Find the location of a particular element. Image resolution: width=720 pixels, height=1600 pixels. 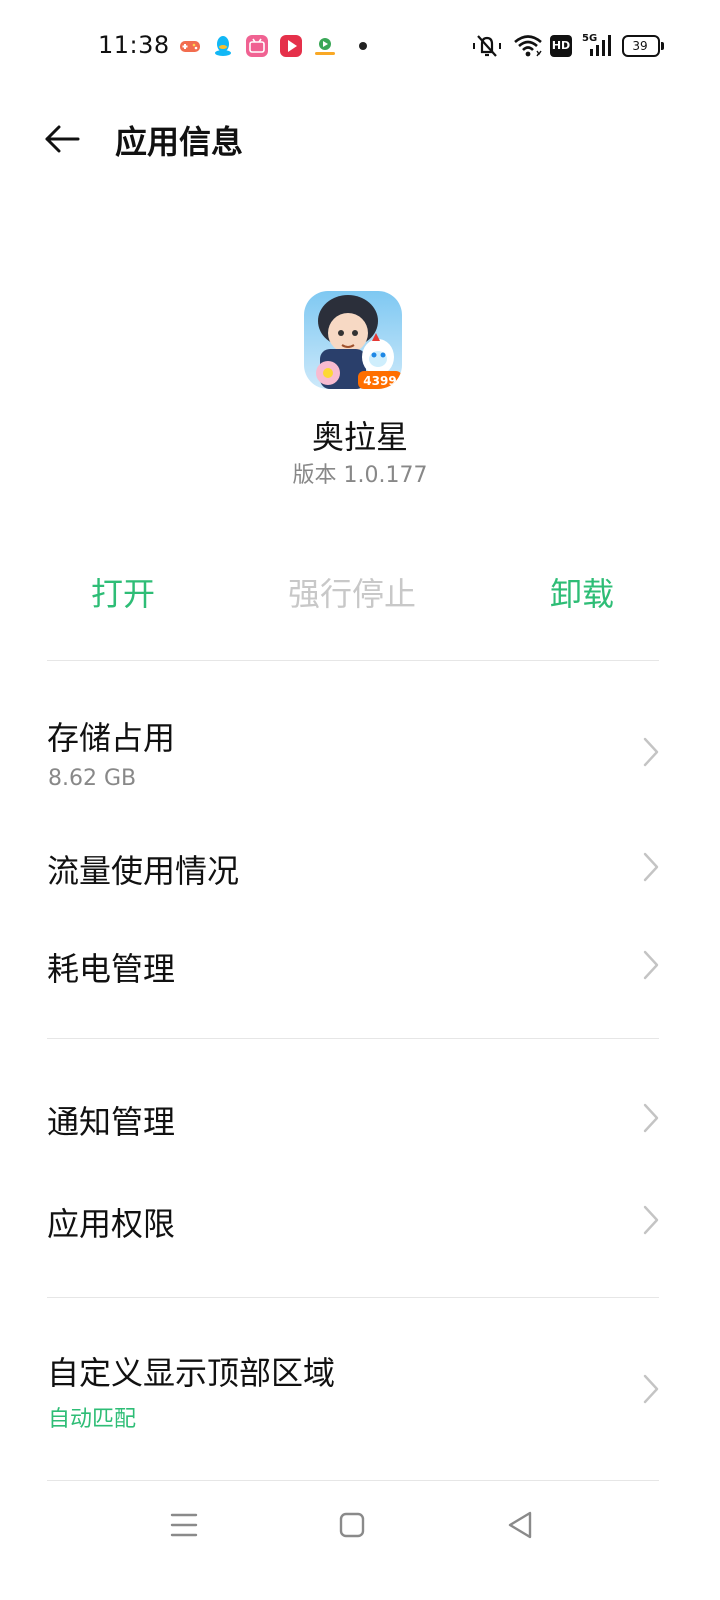

back-triangle-icon is located at coordinates (522, 1526).